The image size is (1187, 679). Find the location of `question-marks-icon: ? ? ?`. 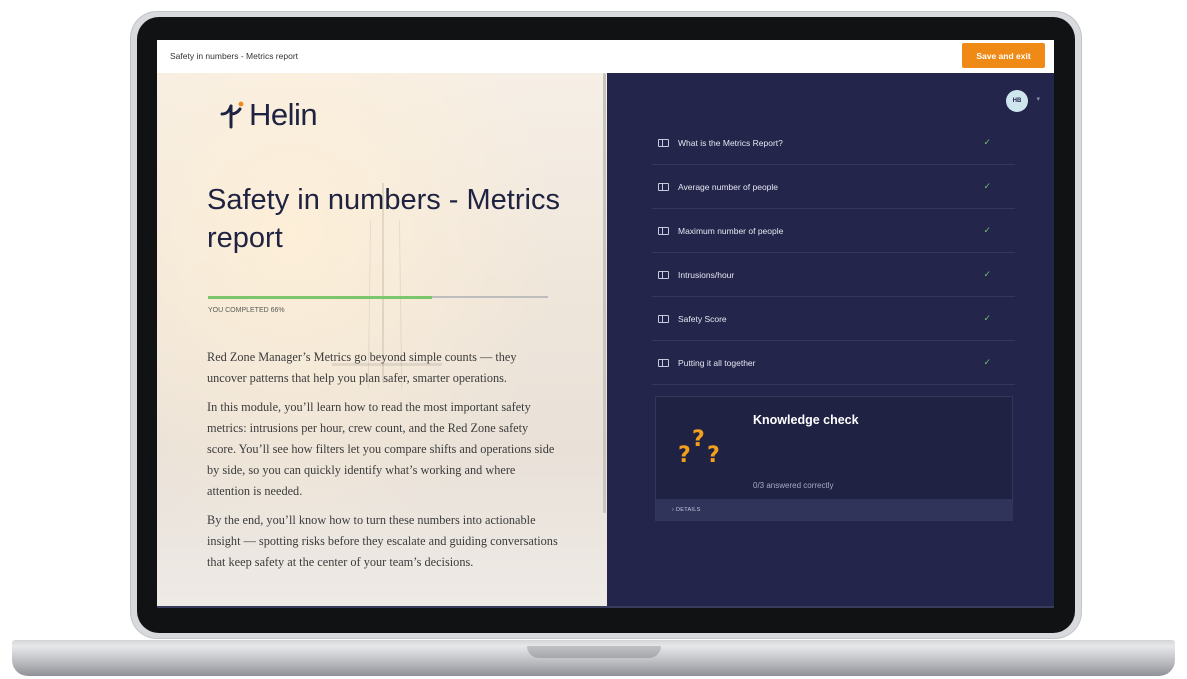

question-marks-icon: ? ? ? is located at coordinates (699, 447).